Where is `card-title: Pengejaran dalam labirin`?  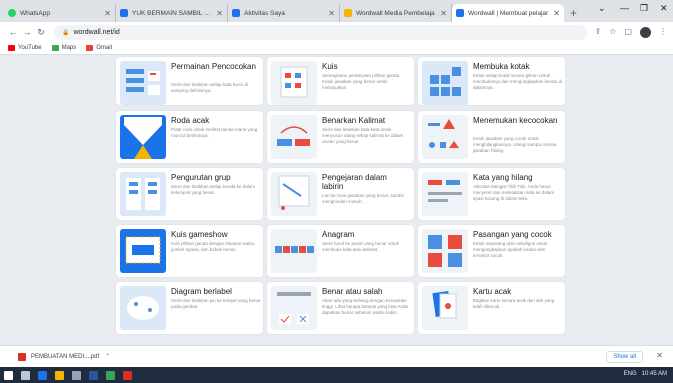
card-title: Pengejaran dalam labirin is located at coordinates (354, 182).